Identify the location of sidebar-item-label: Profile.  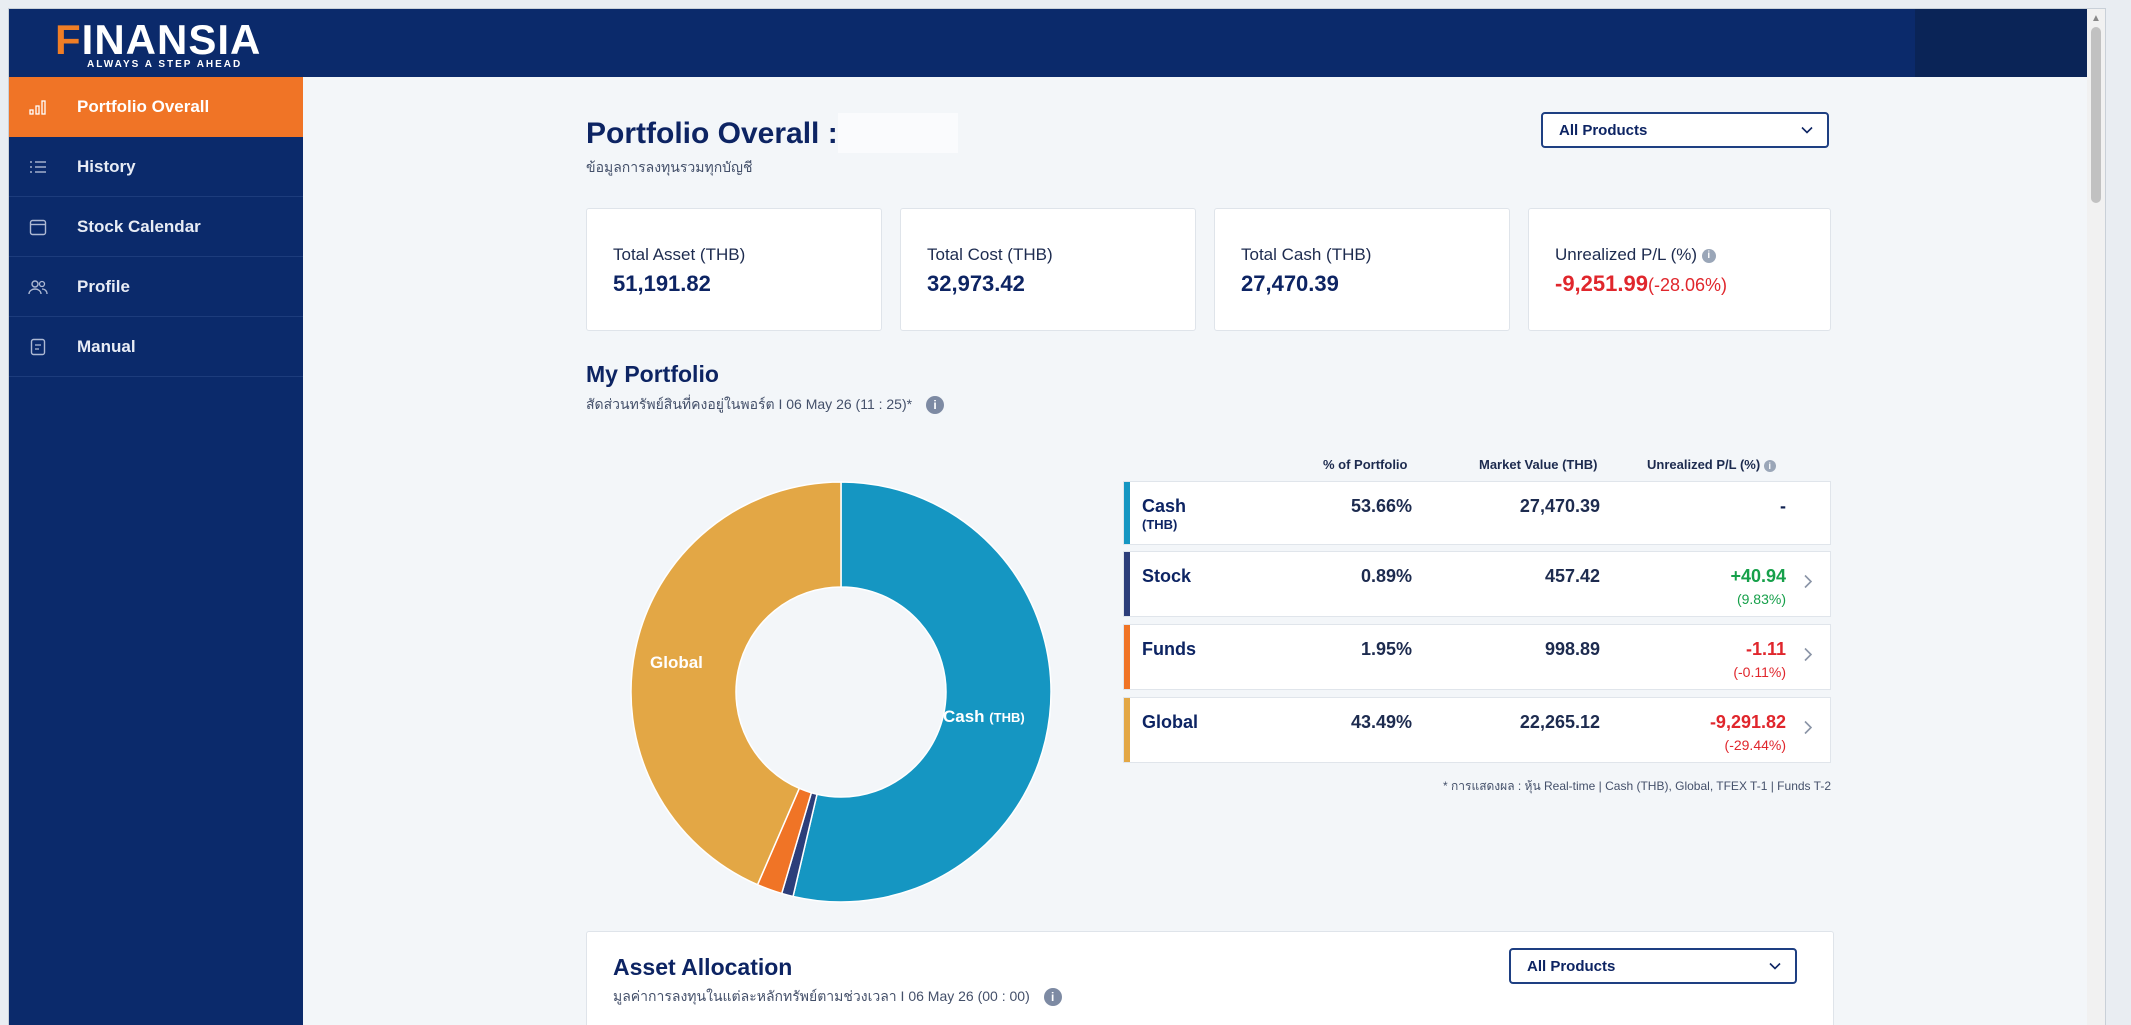
(103, 286).